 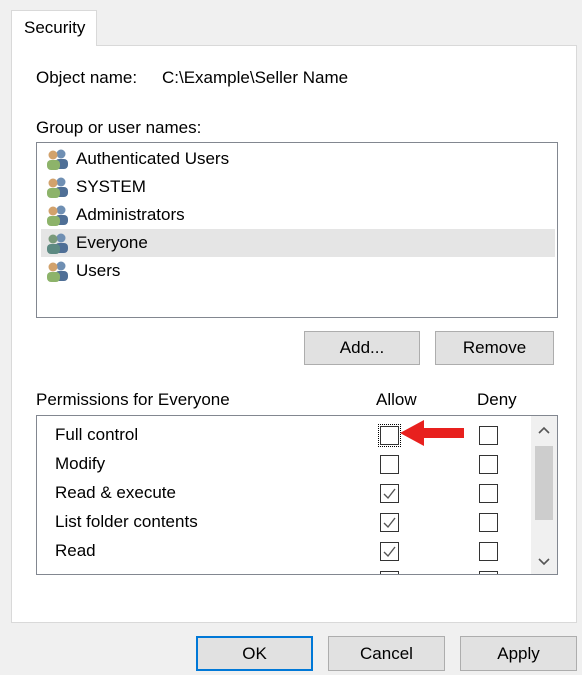 What do you see at coordinates (432, 433) in the screenshot?
I see `red-arrow-annotation-icon` at bounding box center [432, 433].